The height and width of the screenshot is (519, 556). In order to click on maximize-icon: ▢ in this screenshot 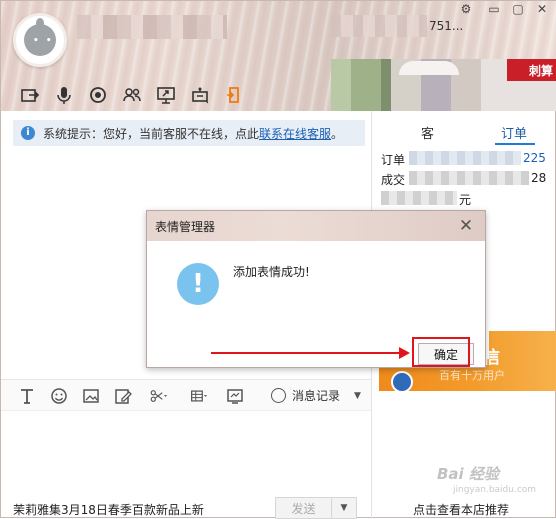, I will do `click(518, 9)`.